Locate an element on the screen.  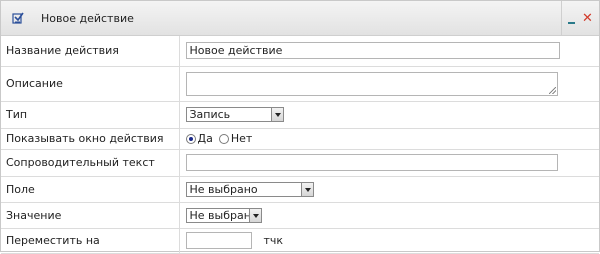
accompanying-text-input is located at coordinates (371, 162).